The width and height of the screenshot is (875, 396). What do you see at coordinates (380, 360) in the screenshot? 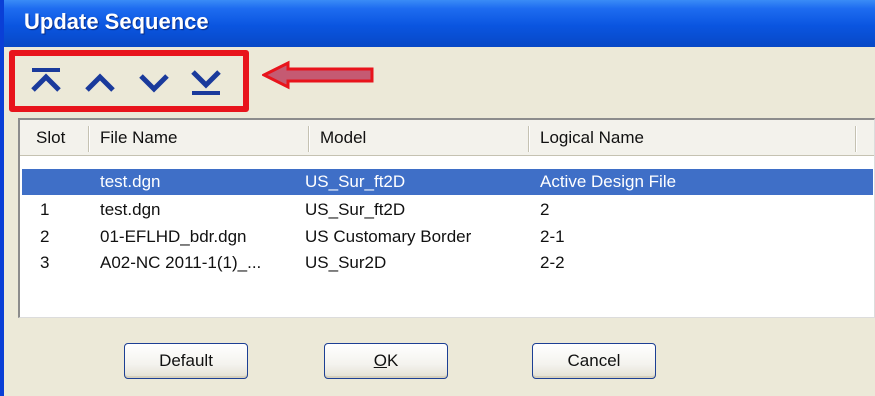
I see `ok-button-mnemonic: O` at bounding box center [380, 360].